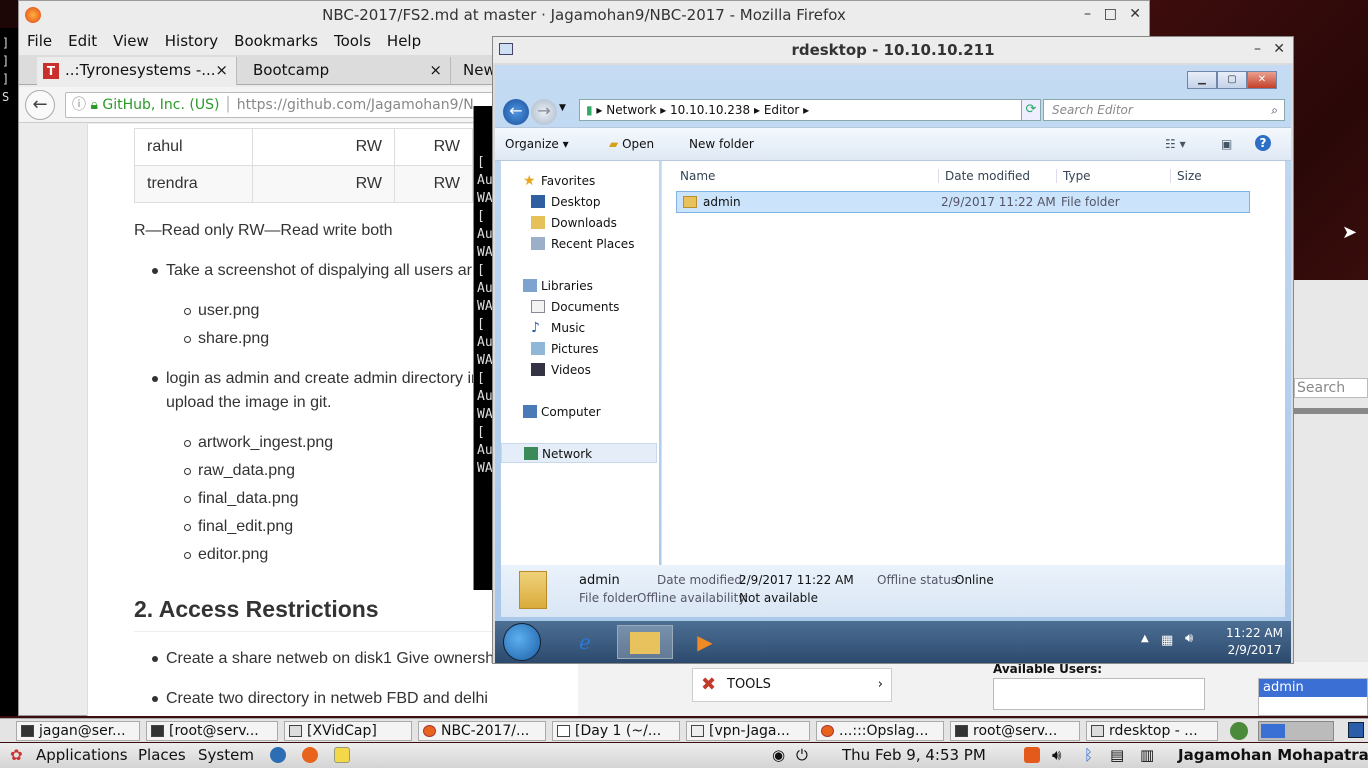  Describe the element at coordinates (522, 642) in the screenshot. I see `start-button` at that location.